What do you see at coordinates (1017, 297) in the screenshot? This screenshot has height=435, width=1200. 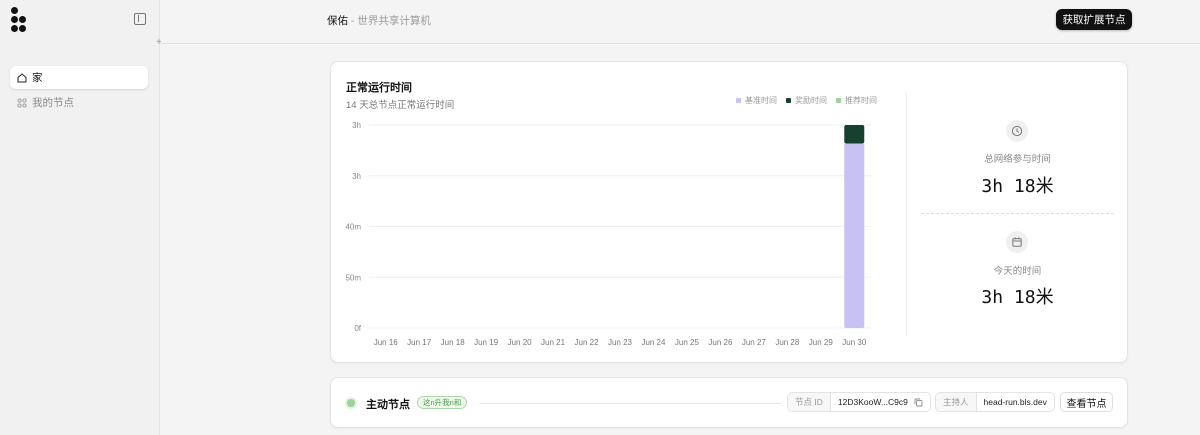 I see `today-time-value: 3h 18米` at bounding box center [1017, 297].